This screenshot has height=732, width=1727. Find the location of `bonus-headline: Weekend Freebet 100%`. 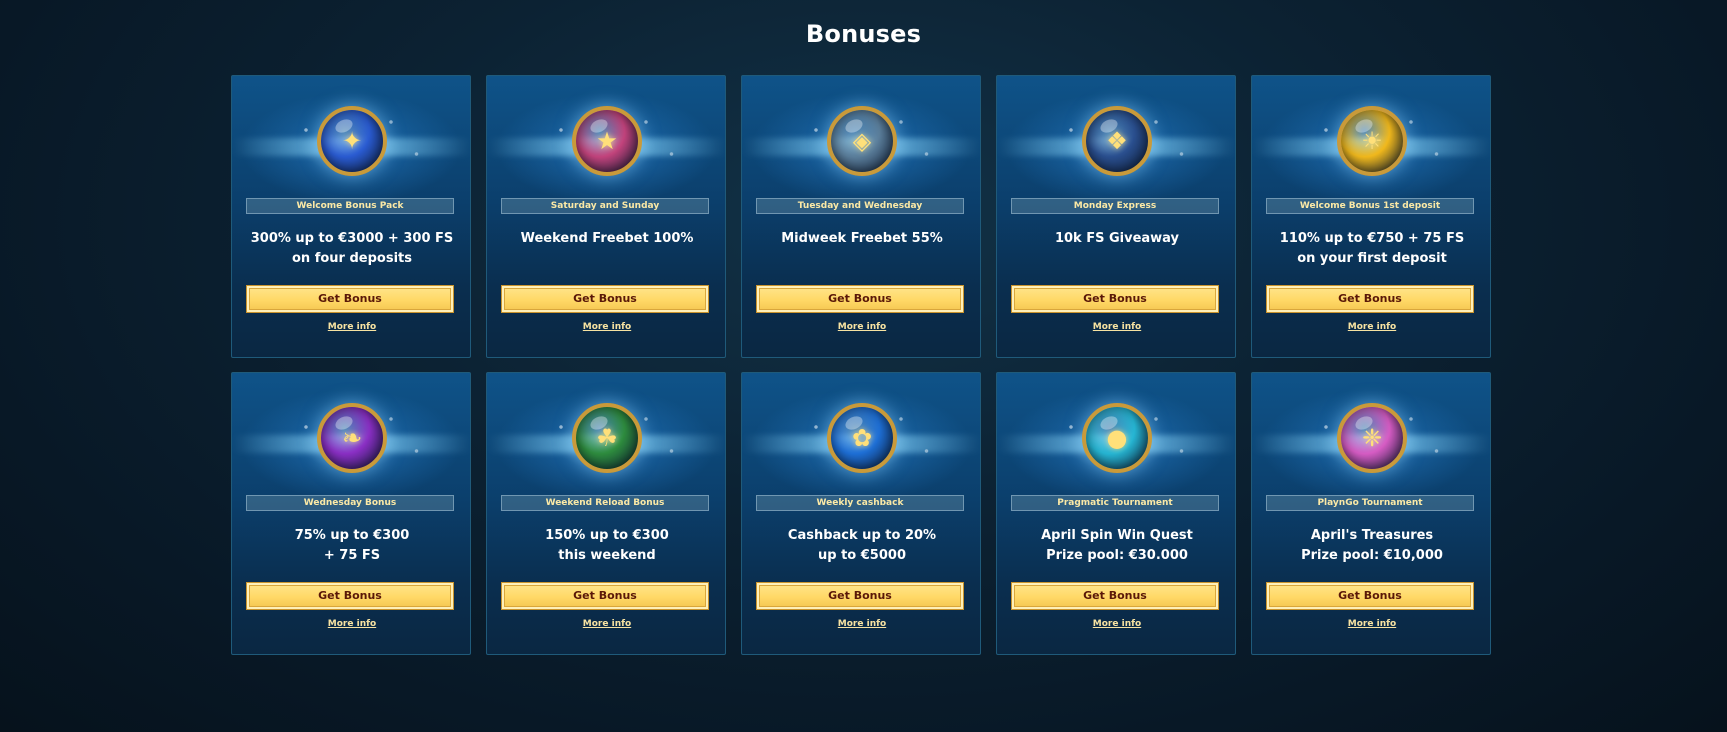

bonus-headline: Weekend Freebet 100% is located at coordinates (607, 239).